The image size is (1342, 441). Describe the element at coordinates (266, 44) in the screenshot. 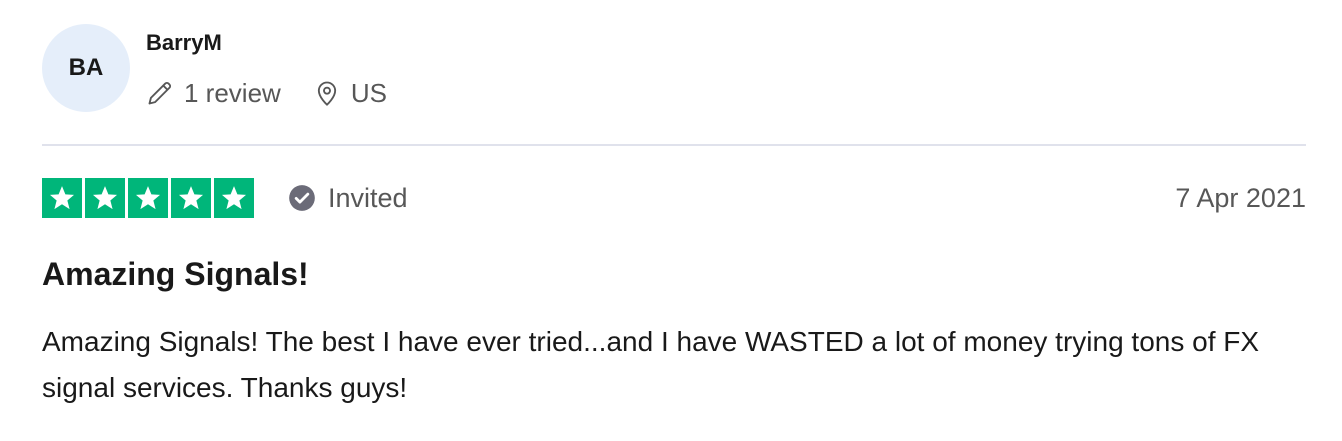

I see `reviewer-name: BarryM` at that location.